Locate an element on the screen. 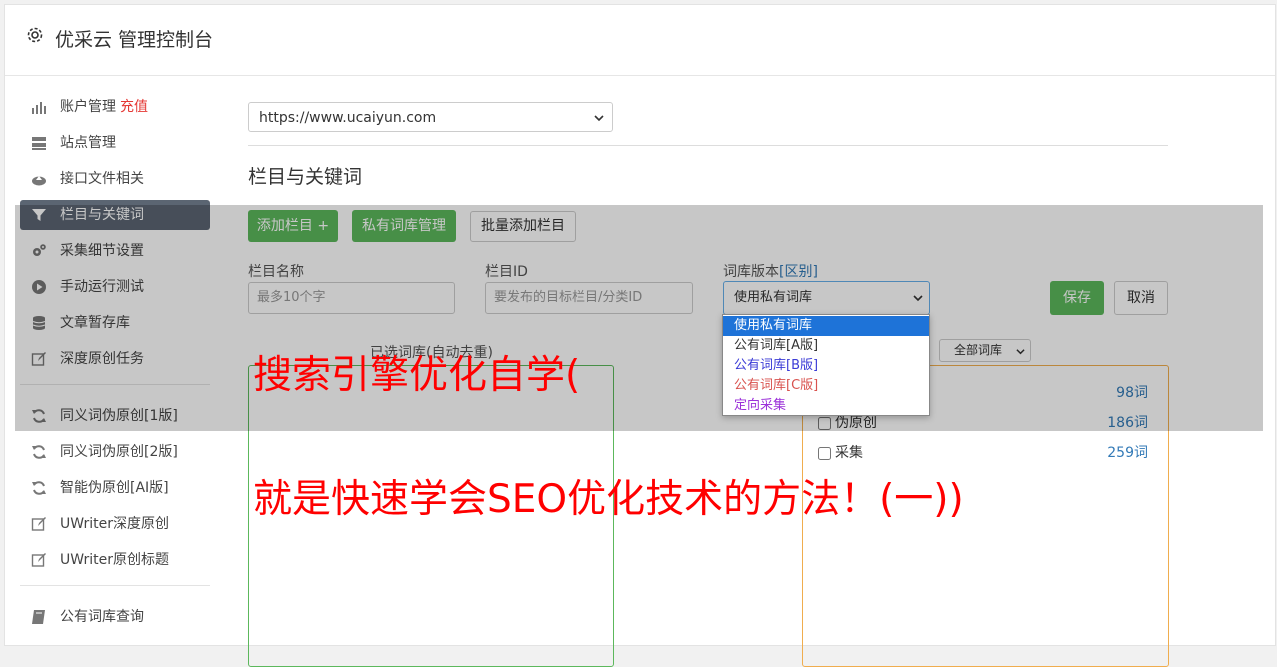 This screenshot has width=1277, height=667. sidebar-item-label: 公有词库查询 is located at coordinates (102, 617).